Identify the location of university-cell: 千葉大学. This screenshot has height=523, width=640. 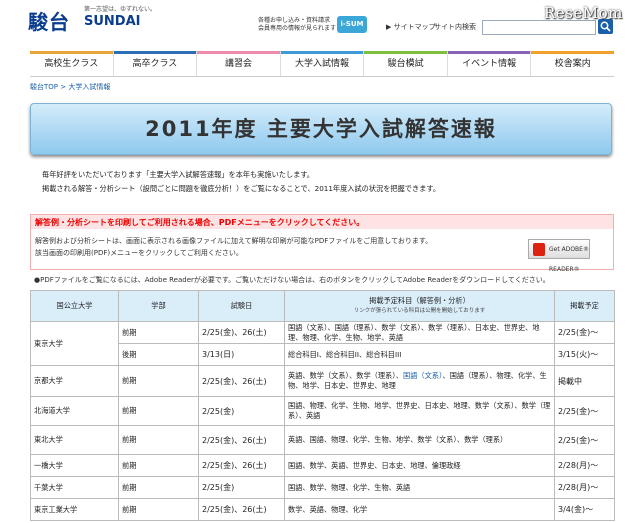
(74, 487).